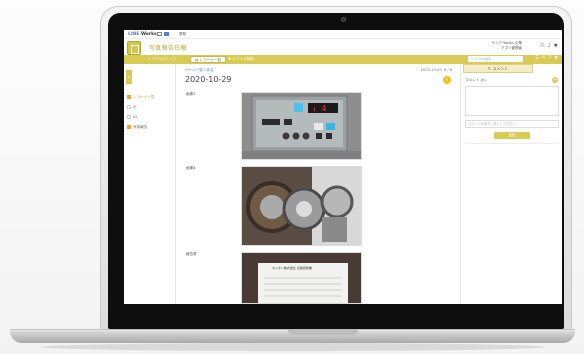  I want to click on user-info: サンワ Works 企業 アプリ管理者, so click(507, 45).